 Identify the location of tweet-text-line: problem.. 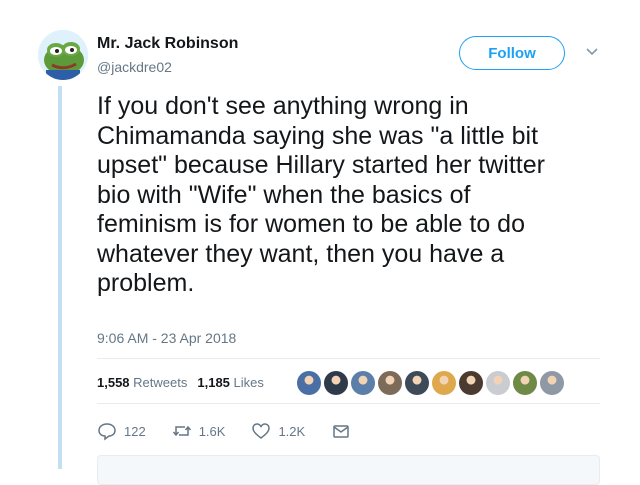
(146, 283).